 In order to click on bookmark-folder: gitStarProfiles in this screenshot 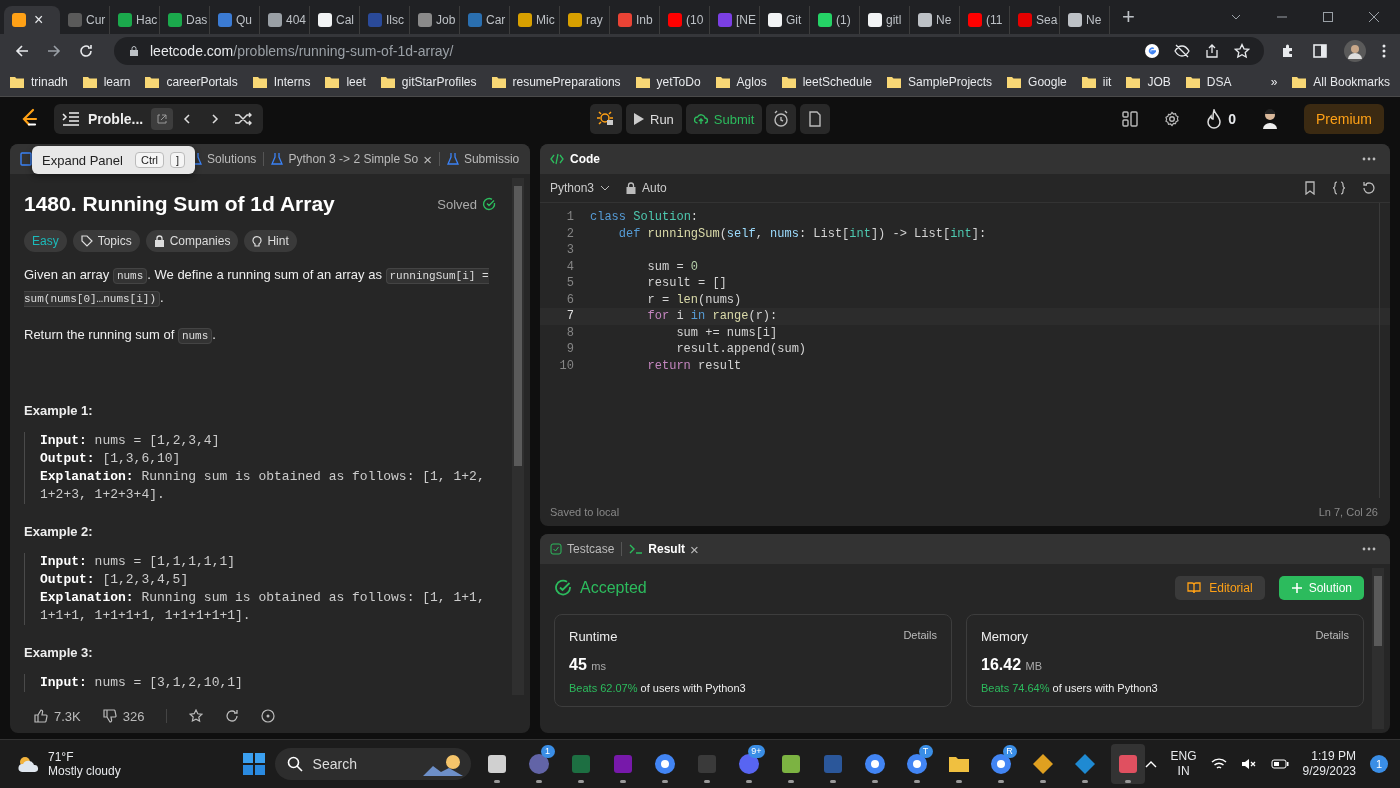, I will do `click(428, 82)`.